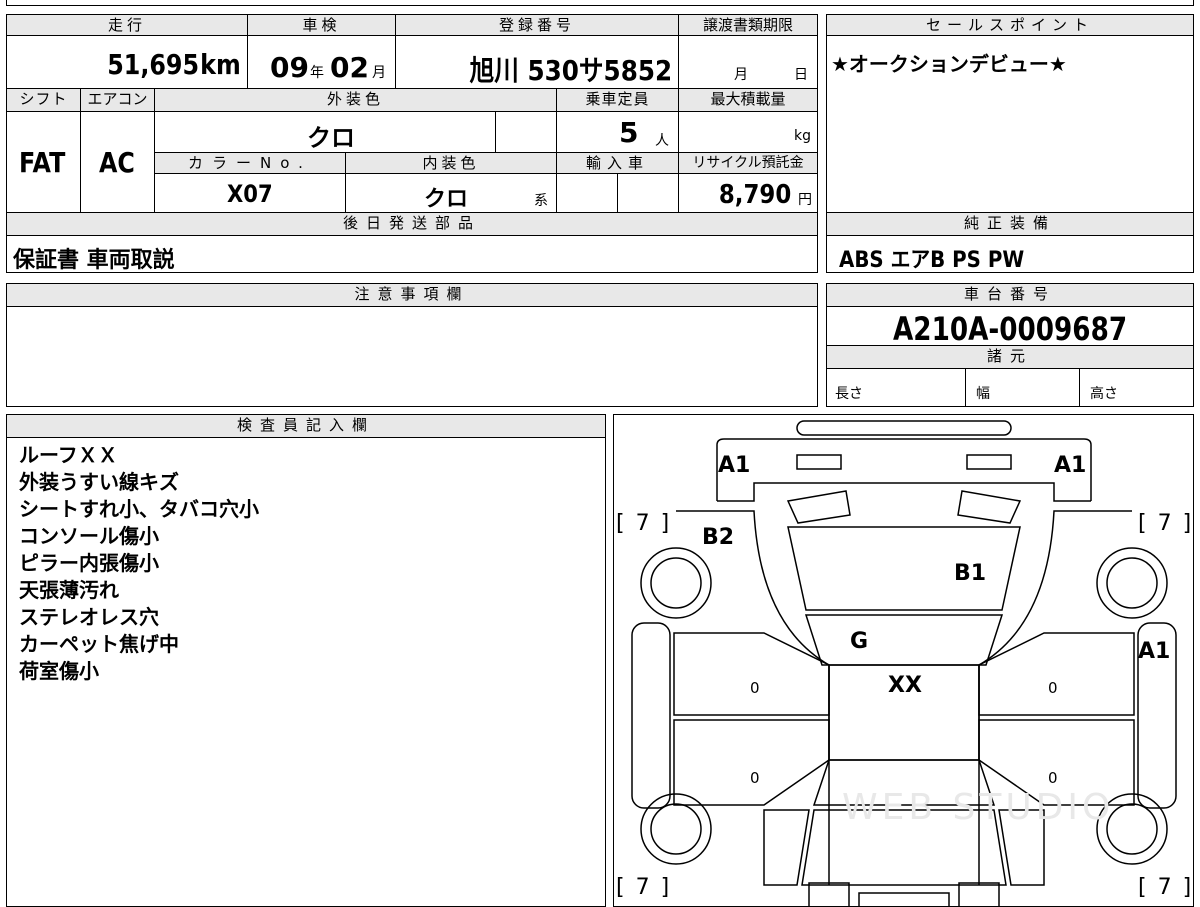 This screenshot has width=1200, height=907. I want to click on door-front-right-value: 0, so click(1053, 688).